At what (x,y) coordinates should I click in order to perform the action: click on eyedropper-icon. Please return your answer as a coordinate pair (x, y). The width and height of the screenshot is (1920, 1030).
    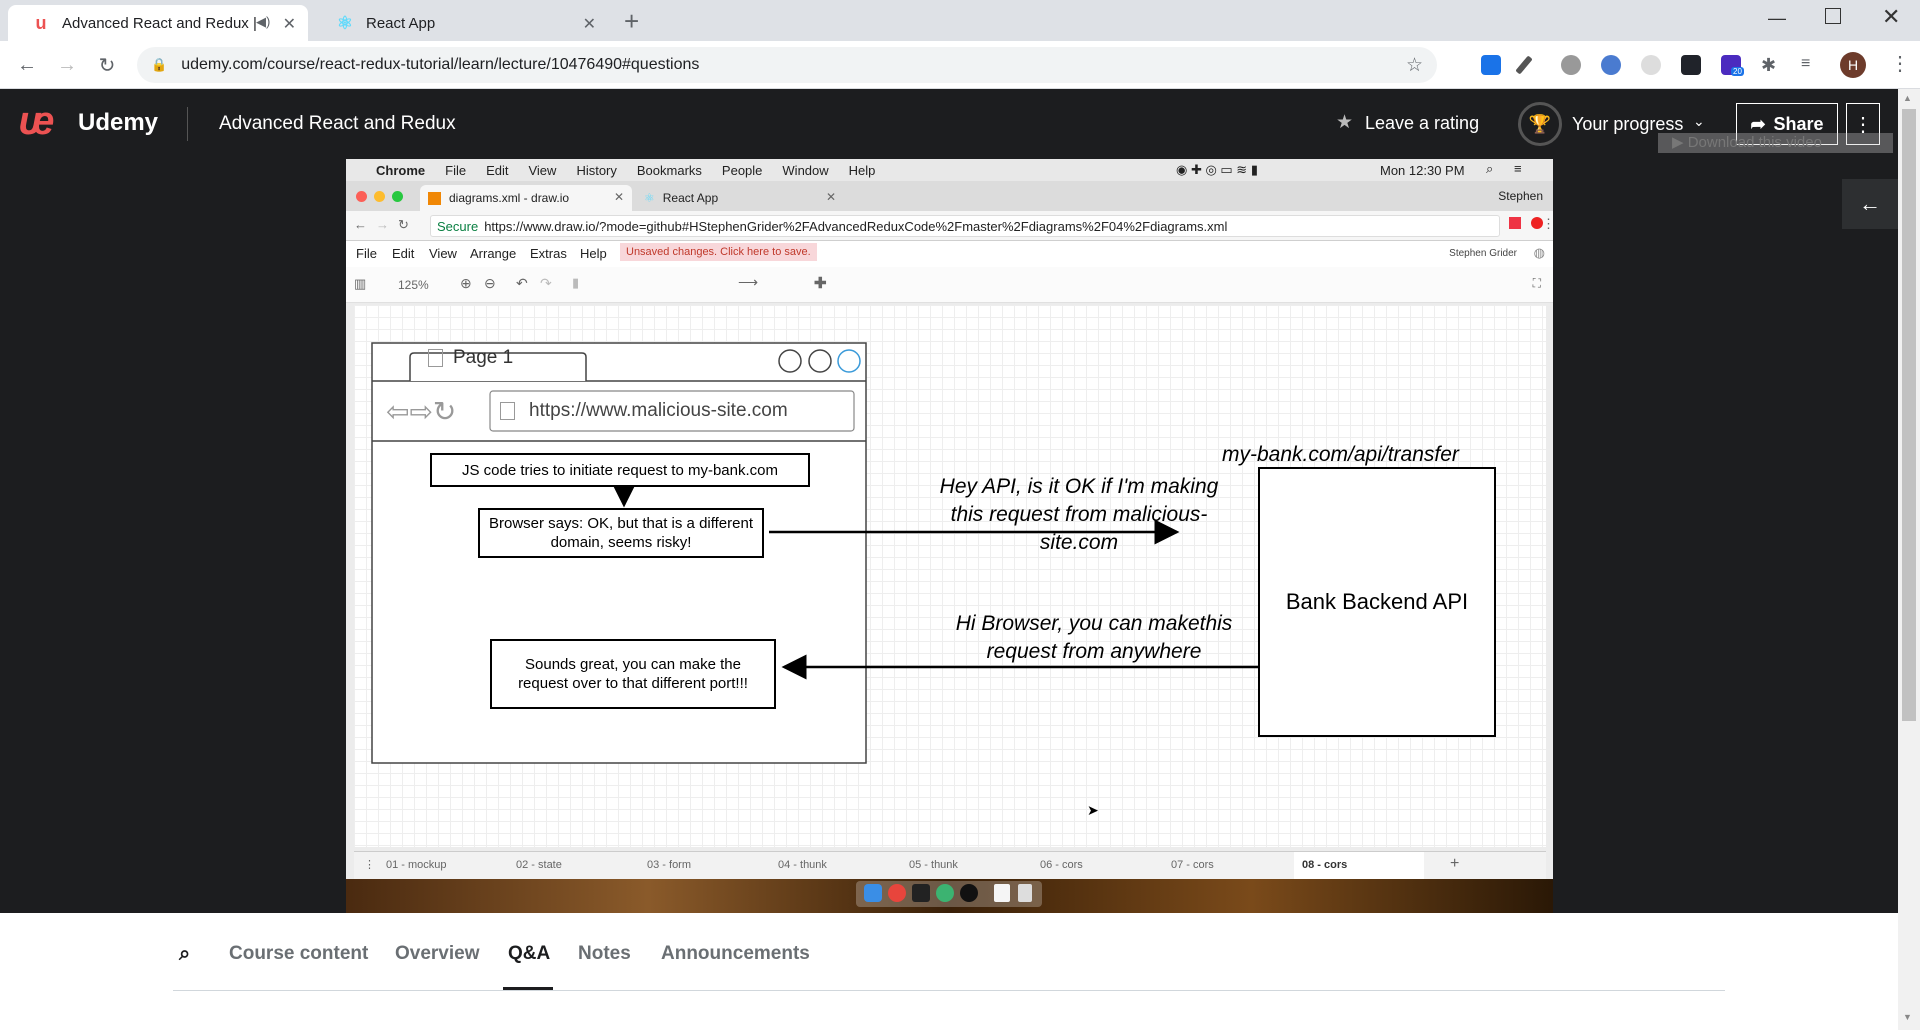
    Looking at the image, I should click on (1524, 65).